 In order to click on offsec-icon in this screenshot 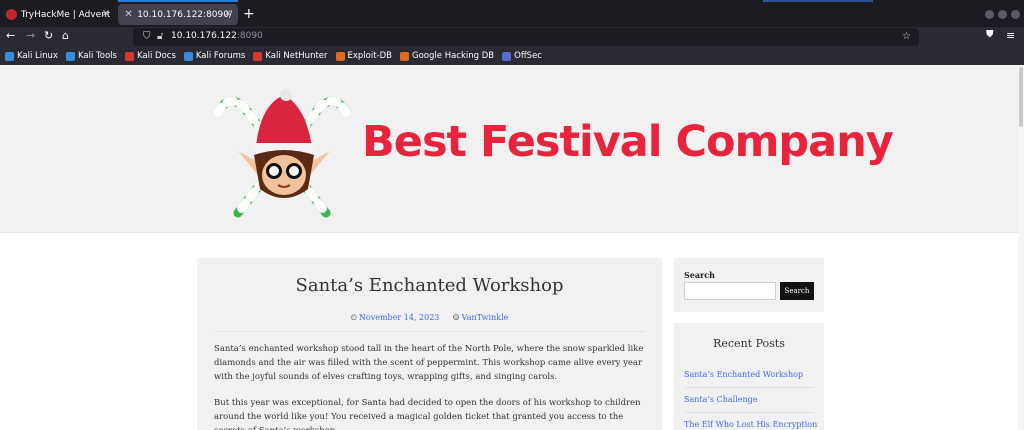, I will do `click(507, 56)`.